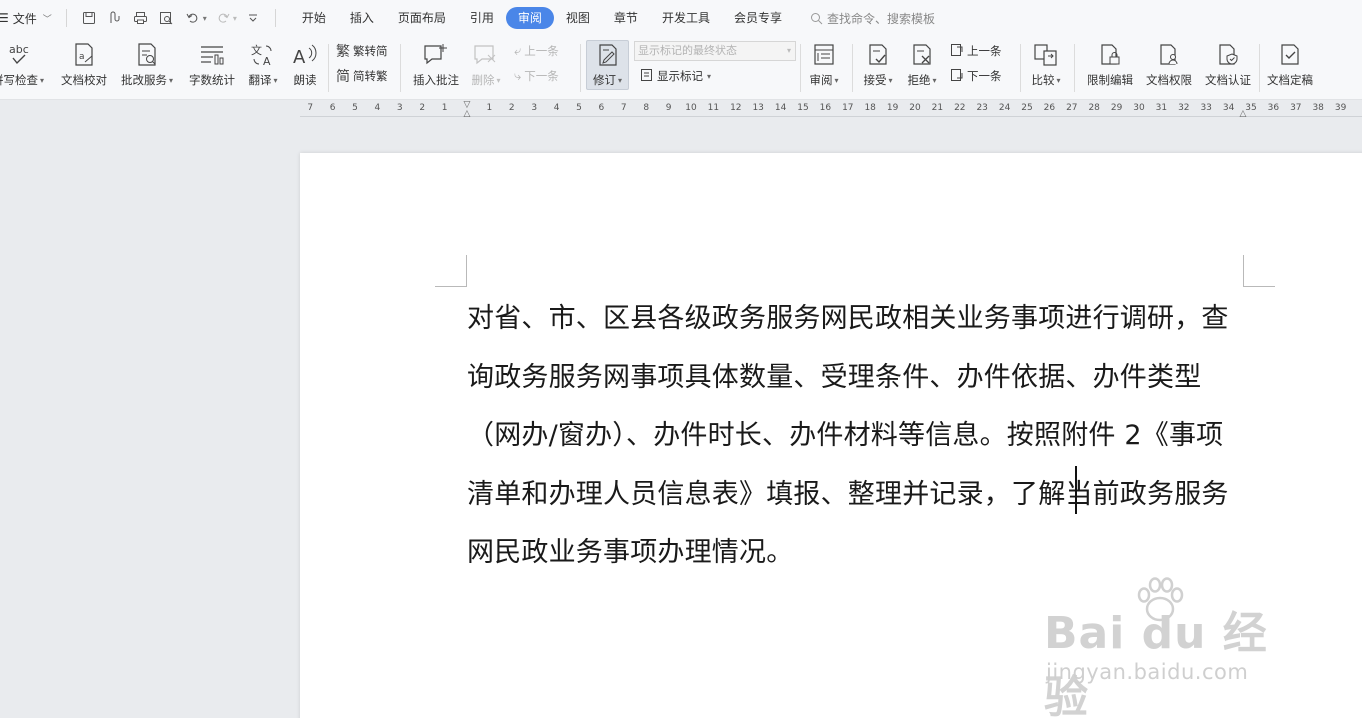  I want to click on ruler-tick-label: 29, so click(1116, 108).